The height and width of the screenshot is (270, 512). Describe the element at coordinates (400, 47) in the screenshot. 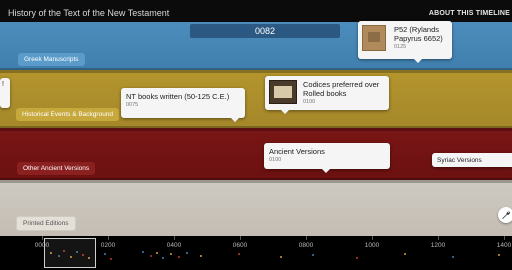

I see `event-date: 0125` at that location.